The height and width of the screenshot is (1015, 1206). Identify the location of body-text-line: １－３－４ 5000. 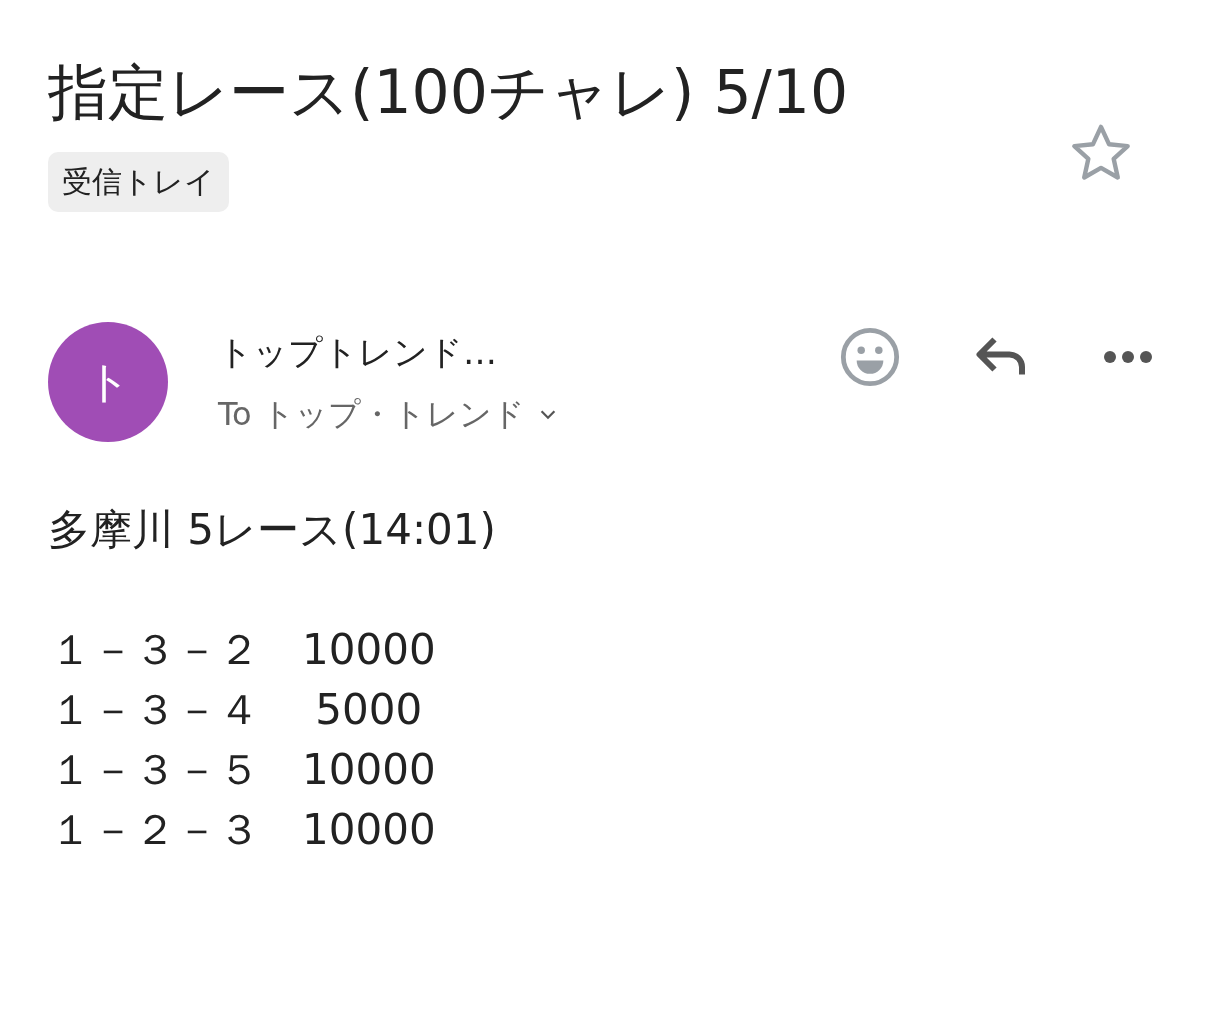
(237, 710).